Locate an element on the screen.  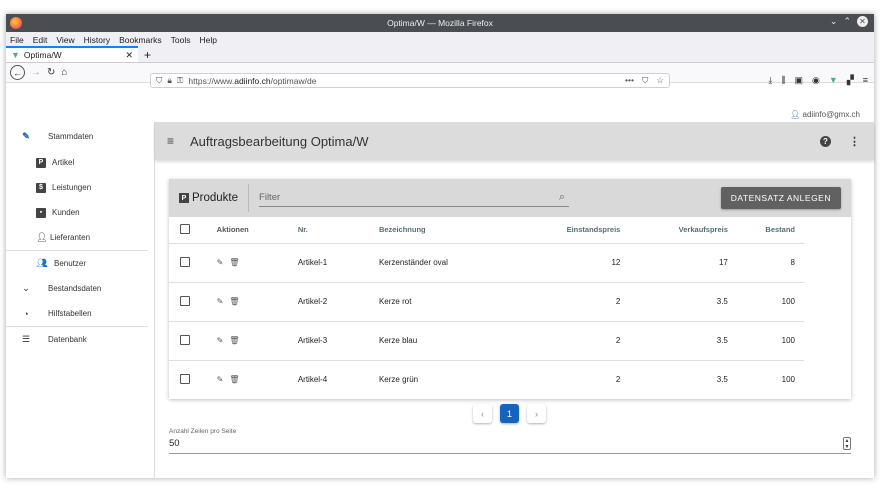
search-icon: ⌕ is located at coordinates (562, 197).